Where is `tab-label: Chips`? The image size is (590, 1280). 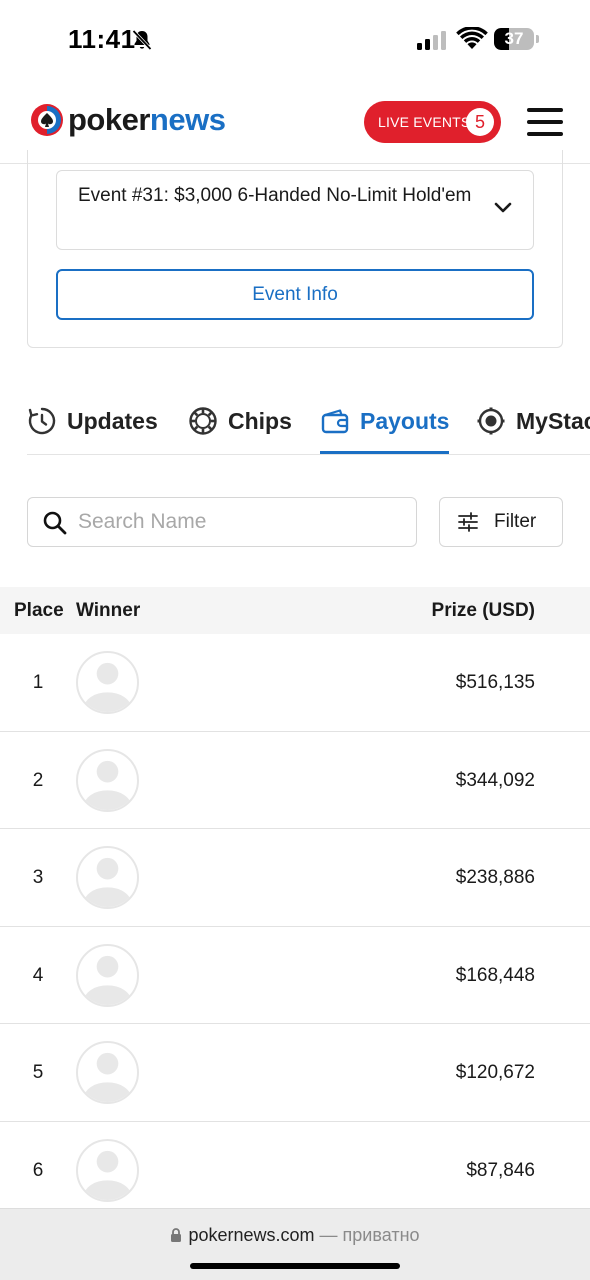
tab-label: Chips is located at coordinates (260, 421).